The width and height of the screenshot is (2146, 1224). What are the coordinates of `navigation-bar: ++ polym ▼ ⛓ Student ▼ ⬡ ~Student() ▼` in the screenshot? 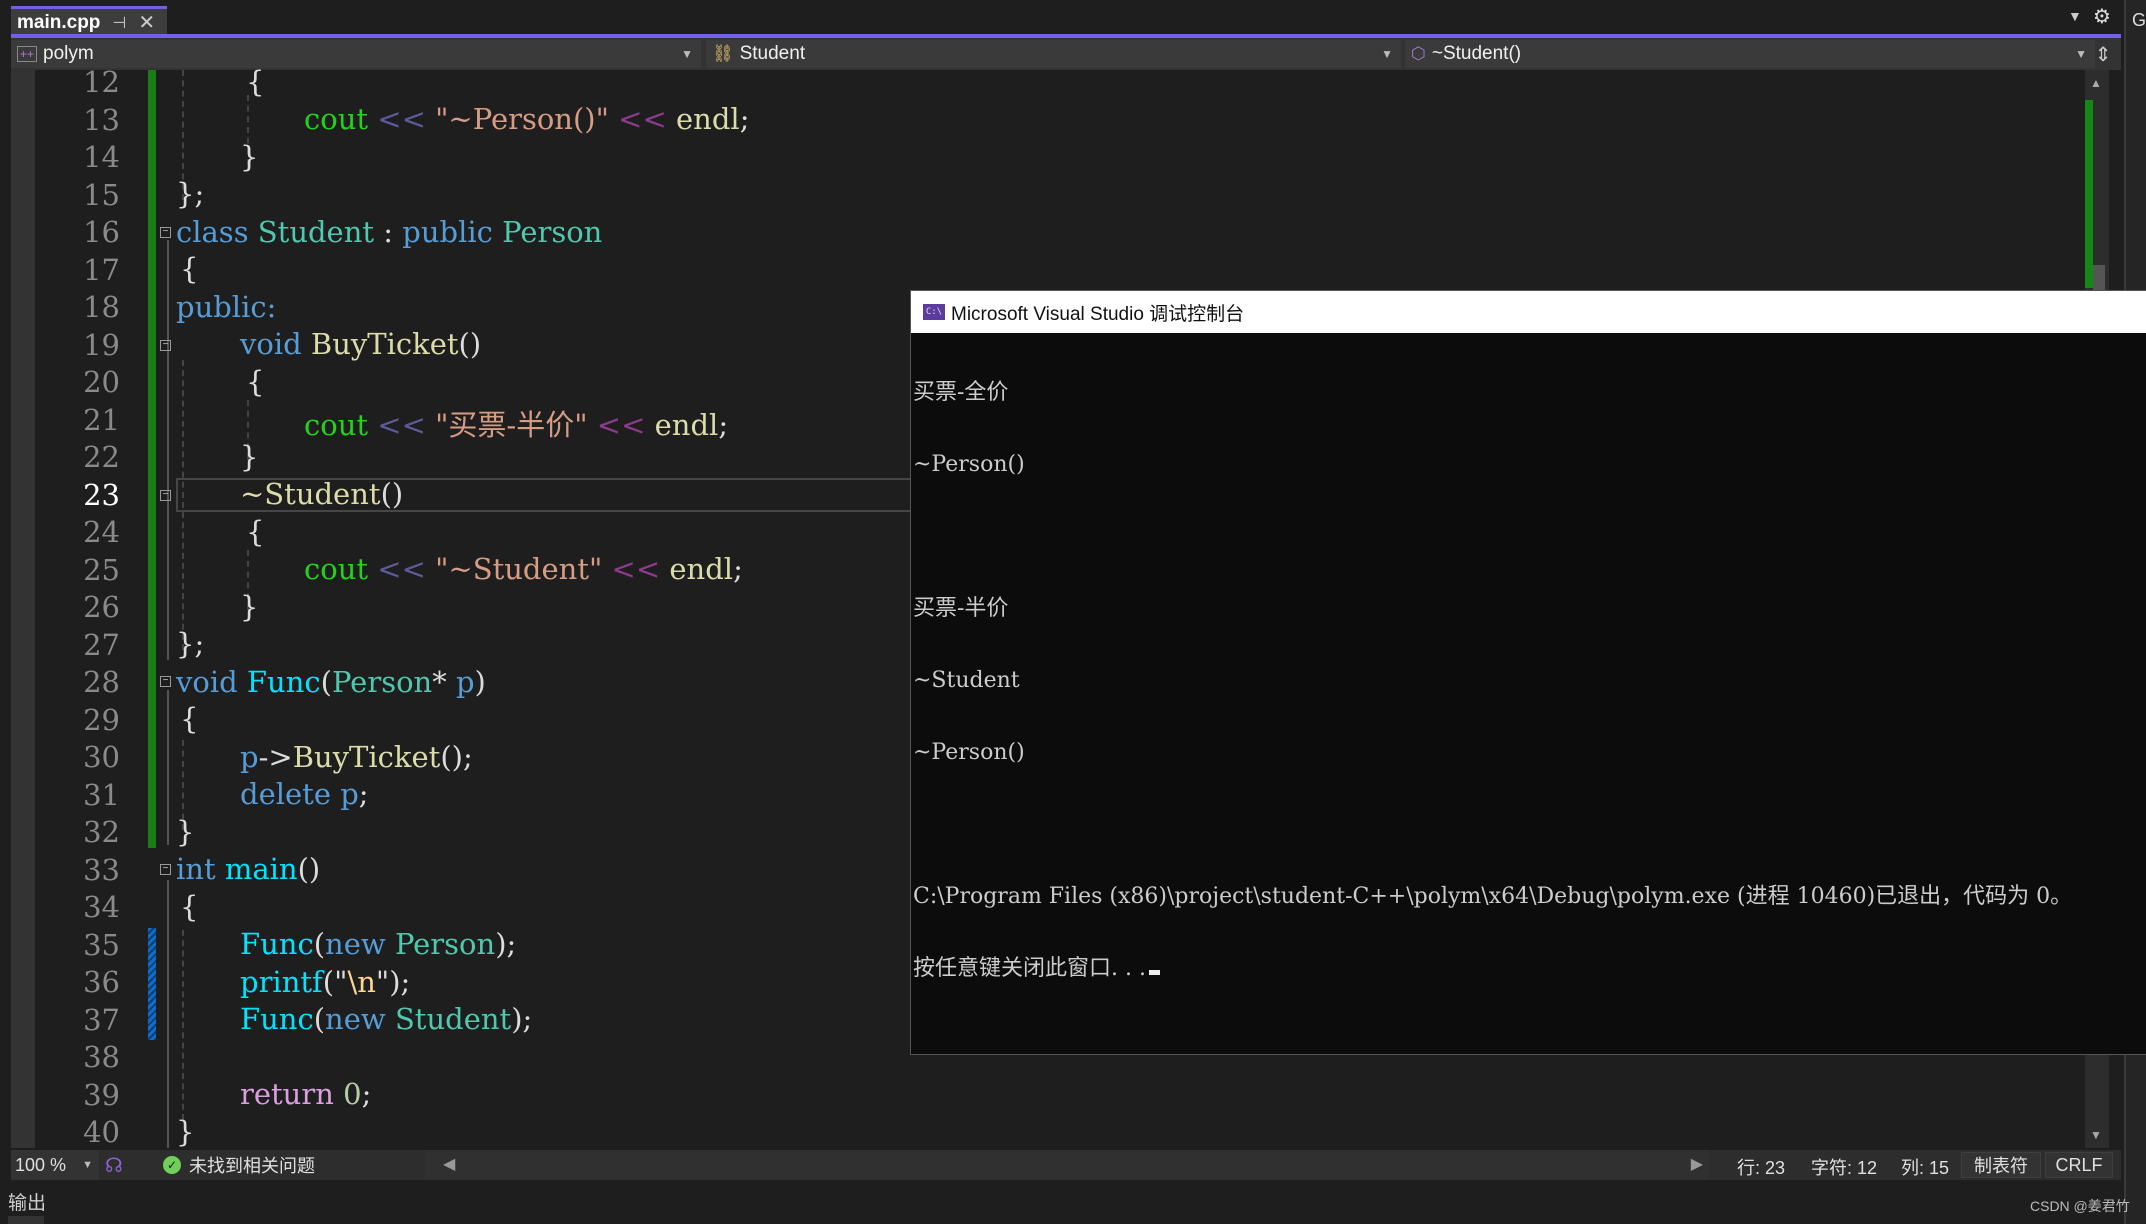 It's located at (1066, 54).